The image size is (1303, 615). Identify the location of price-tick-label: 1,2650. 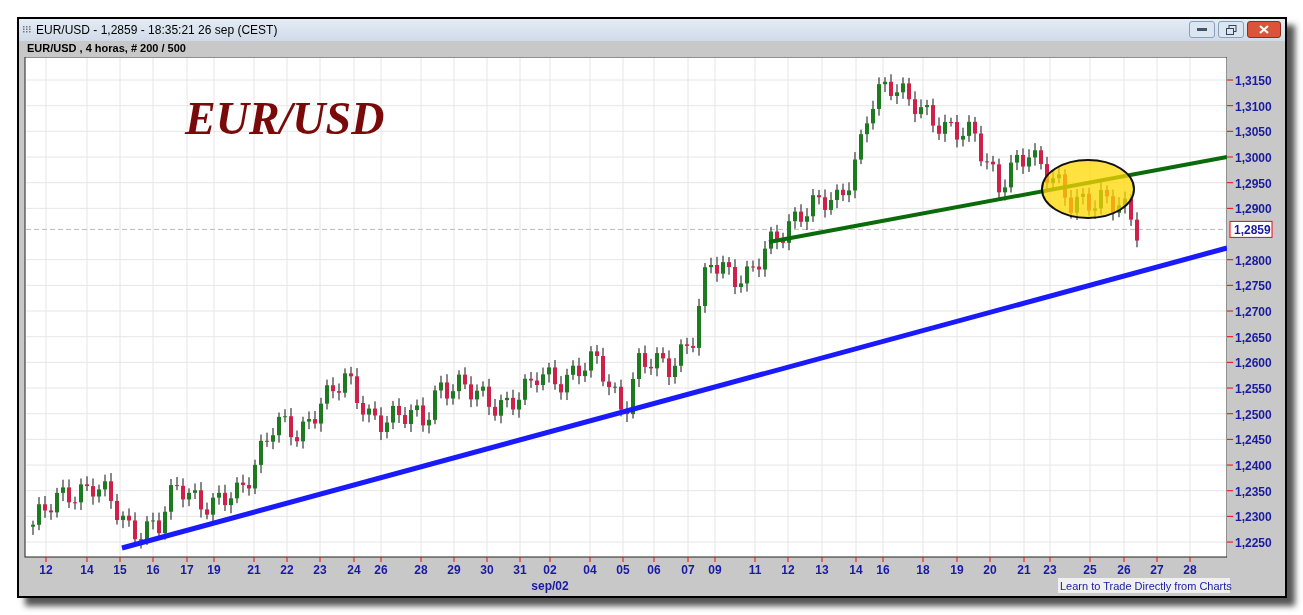
(1253, 337).